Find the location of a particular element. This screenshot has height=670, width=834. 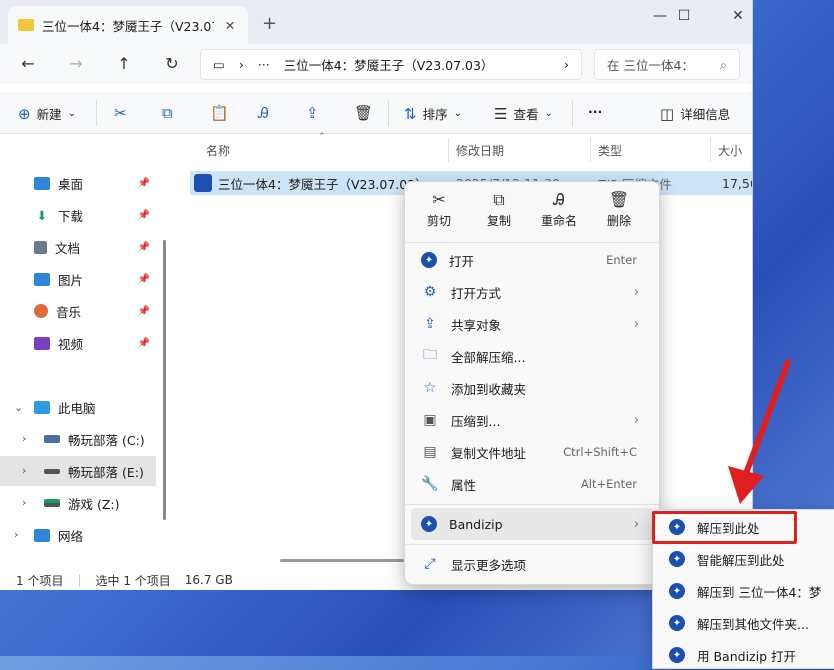

maximize-icon: ☐ is located at coordinates (684, 16).